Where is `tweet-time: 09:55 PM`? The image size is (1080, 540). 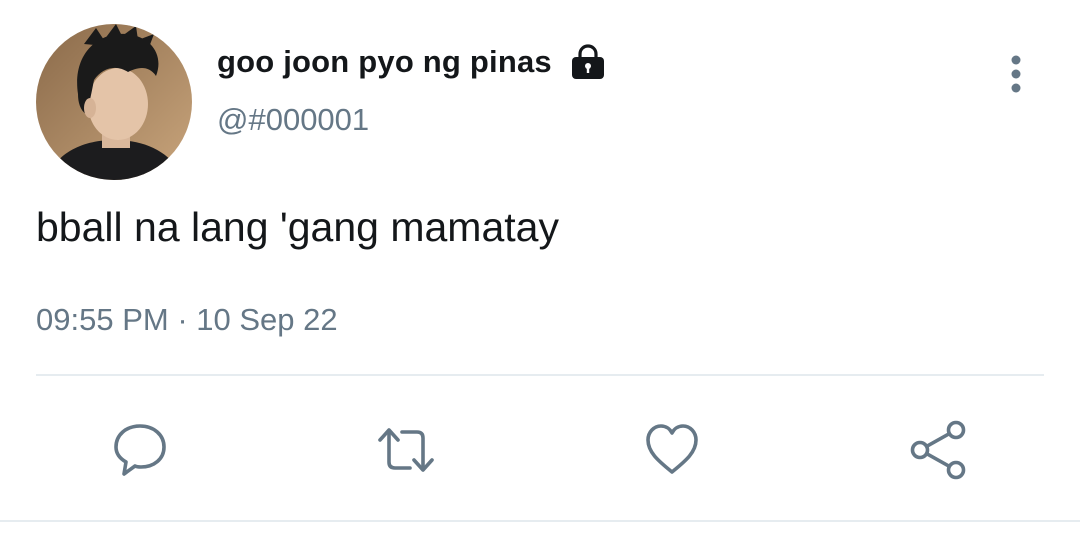
tweet-time: 09:55 PM is located at coordinates (102, 319).